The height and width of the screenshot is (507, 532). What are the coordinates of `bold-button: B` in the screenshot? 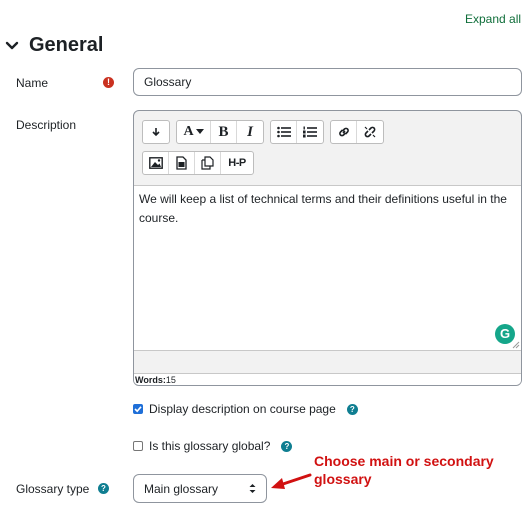 It's located at (224, 132).